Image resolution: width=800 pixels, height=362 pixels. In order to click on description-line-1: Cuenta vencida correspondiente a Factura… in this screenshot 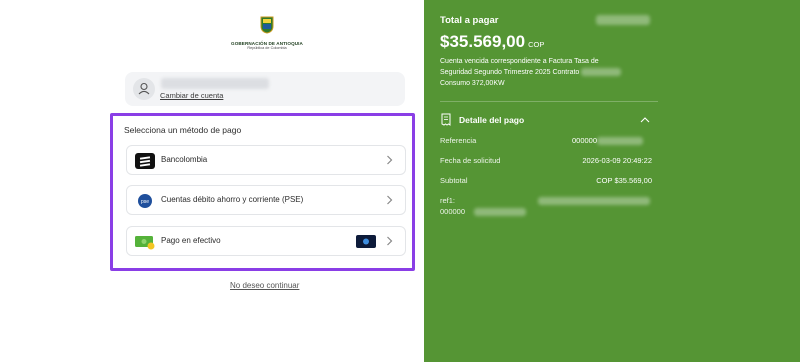, I will do `click(519, 61)`.